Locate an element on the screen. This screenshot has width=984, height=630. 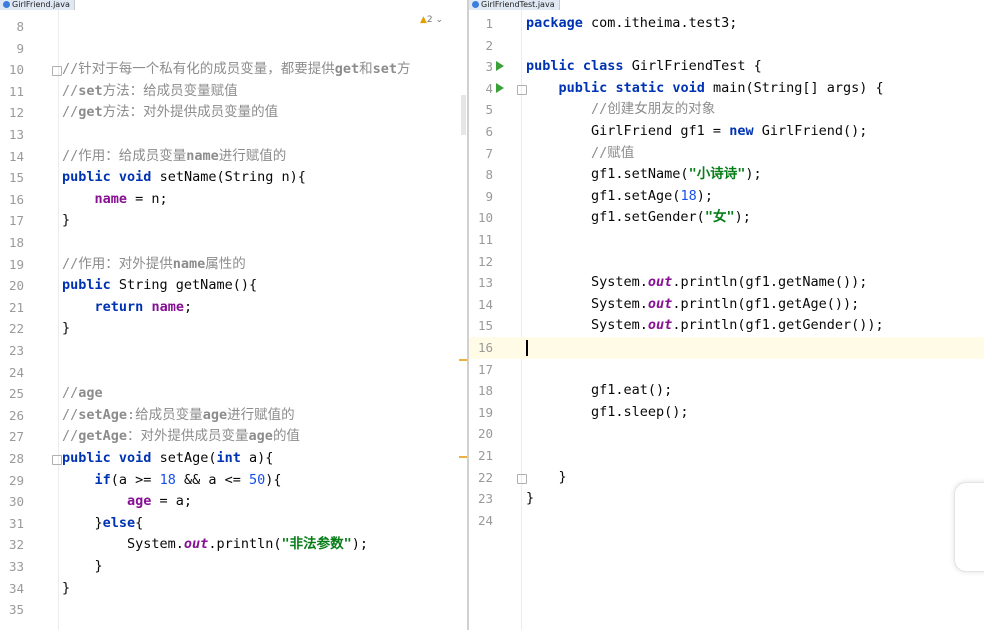
code-line: 29 if(a >= 18 && a <= 50){ is located at coordinates (233, 481).